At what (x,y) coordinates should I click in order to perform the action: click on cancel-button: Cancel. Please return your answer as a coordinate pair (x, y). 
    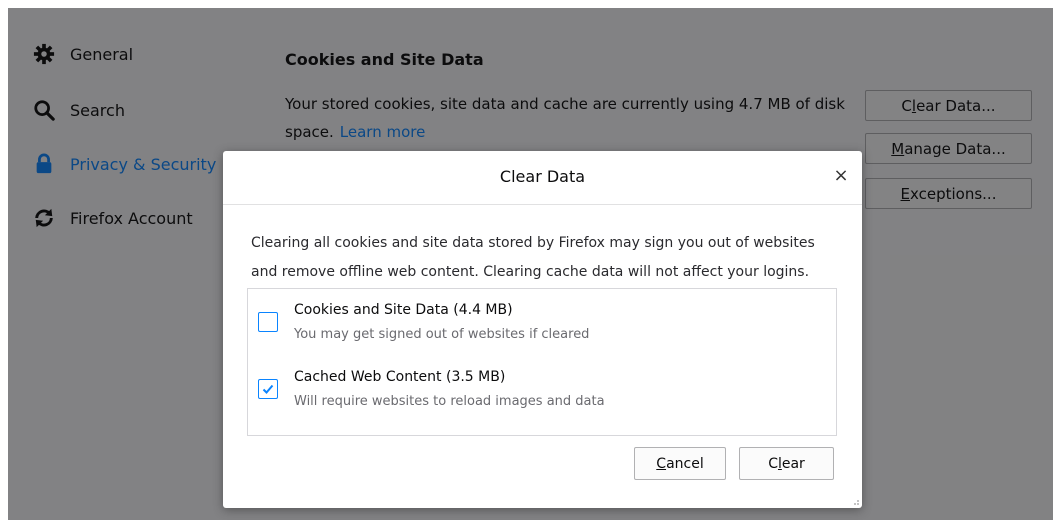
    Looking at the image, I should click on (680, 463).